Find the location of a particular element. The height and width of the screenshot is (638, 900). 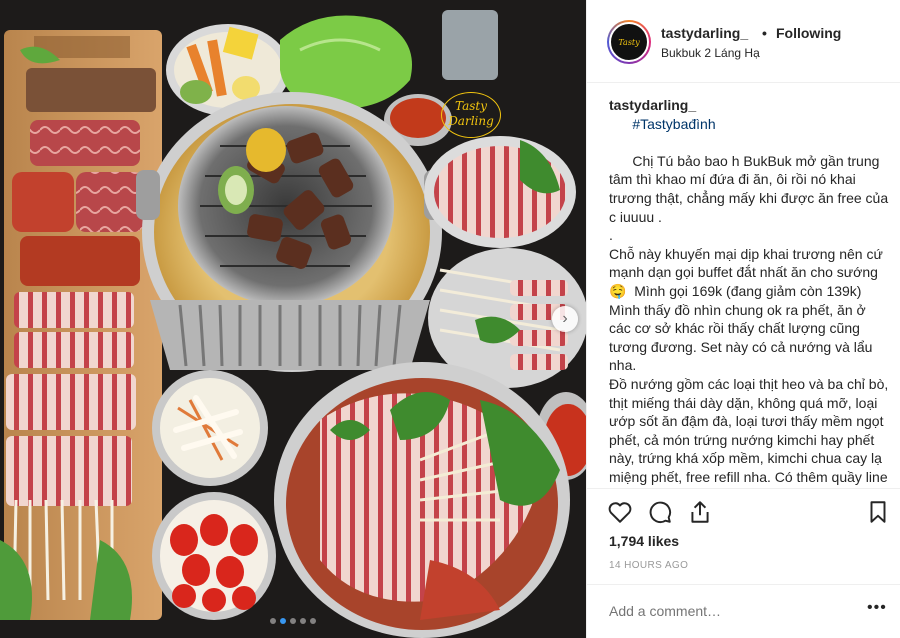

avatar-logo-icon: Tasty is located at coordinates (629, 42).